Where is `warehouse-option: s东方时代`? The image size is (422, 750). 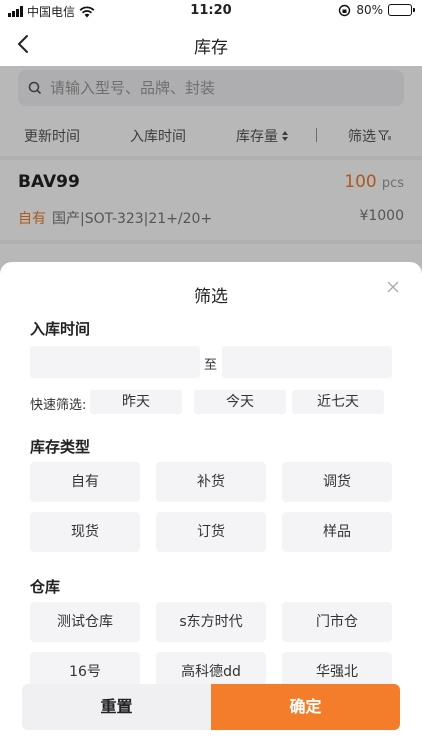
warehouse-option: s东方时代 is located at coordinates (211, 622).